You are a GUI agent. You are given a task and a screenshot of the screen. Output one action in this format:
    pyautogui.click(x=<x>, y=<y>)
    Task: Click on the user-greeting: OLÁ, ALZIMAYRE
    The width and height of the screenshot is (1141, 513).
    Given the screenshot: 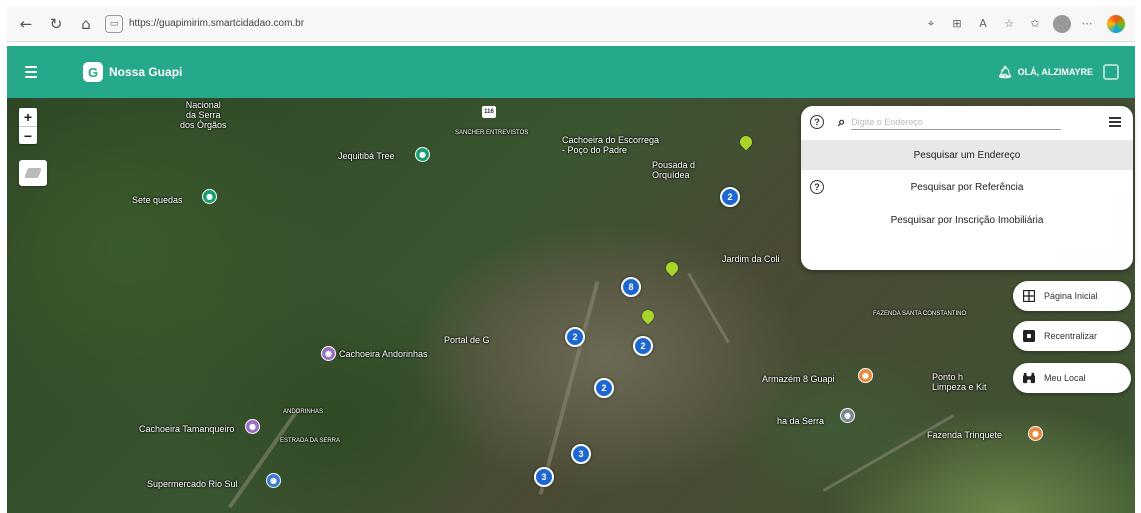 What is the action you would take?
    pyautogui.click(x=1055, y=72)
    